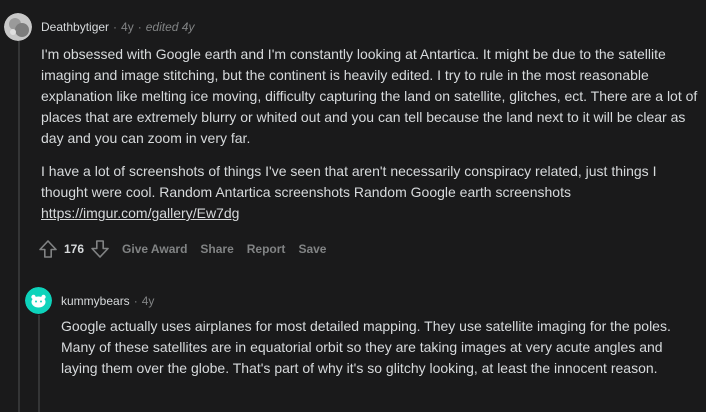  Describe the element at coordinates (148, 301) in the screenshot. I see `comment2-timestamp: 4y` at that location.